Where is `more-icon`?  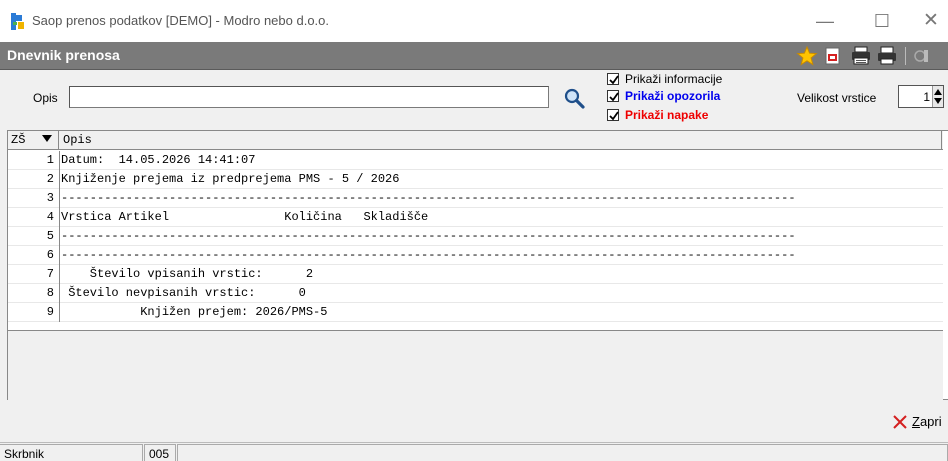
more-icon is located at coordinates (923, 56).